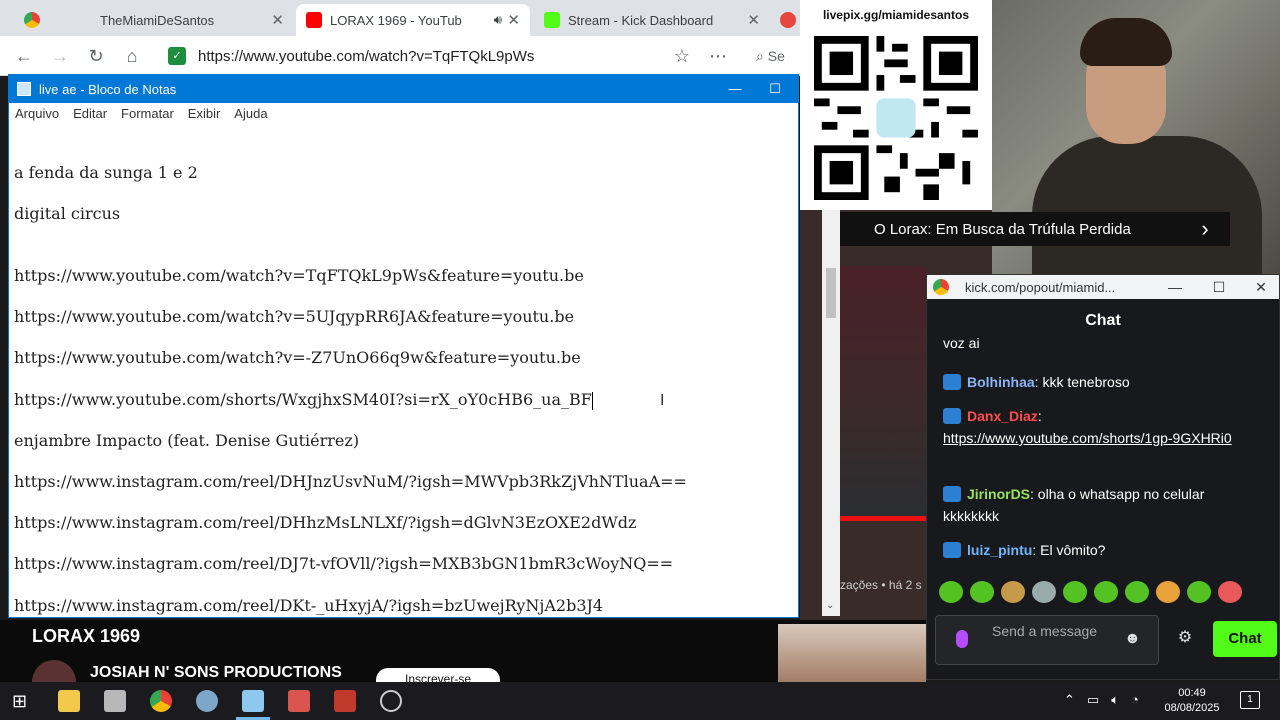 The width and height of the screenshot is (1280, 720). I want to click on tab-favicon-icon, so click(788, 20).